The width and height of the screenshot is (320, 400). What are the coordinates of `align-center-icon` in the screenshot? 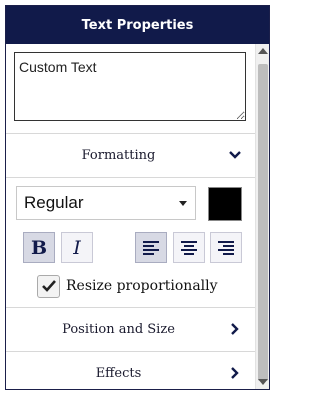 It's located at (189, 247).